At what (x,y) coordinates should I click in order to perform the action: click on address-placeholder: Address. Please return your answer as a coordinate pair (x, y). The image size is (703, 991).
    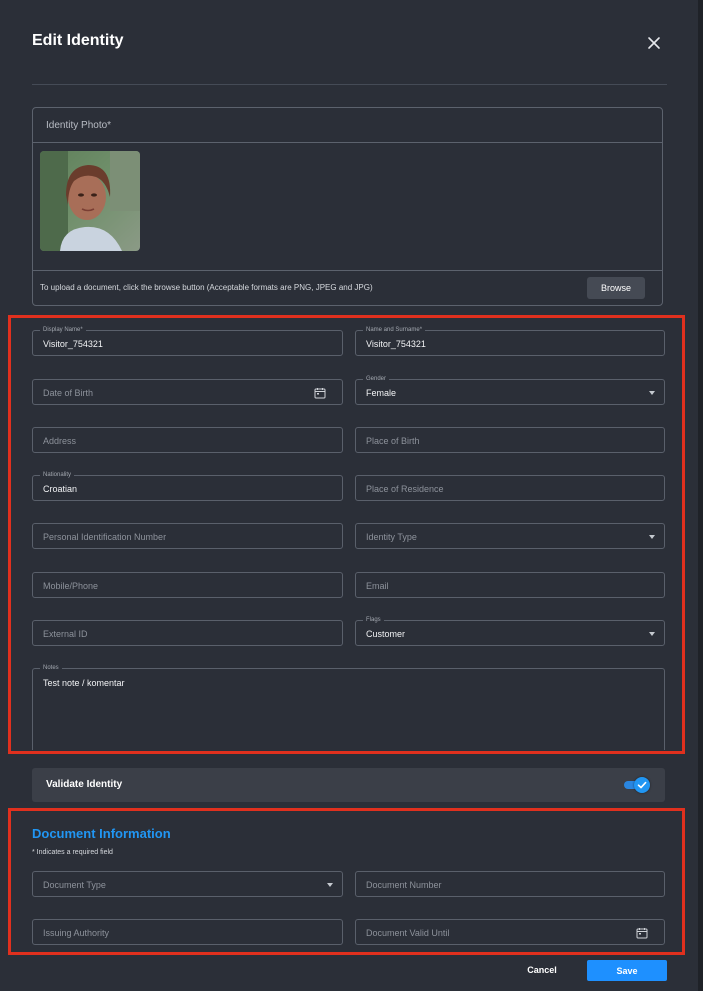
    Looking at the image, I should click on (60, 441).